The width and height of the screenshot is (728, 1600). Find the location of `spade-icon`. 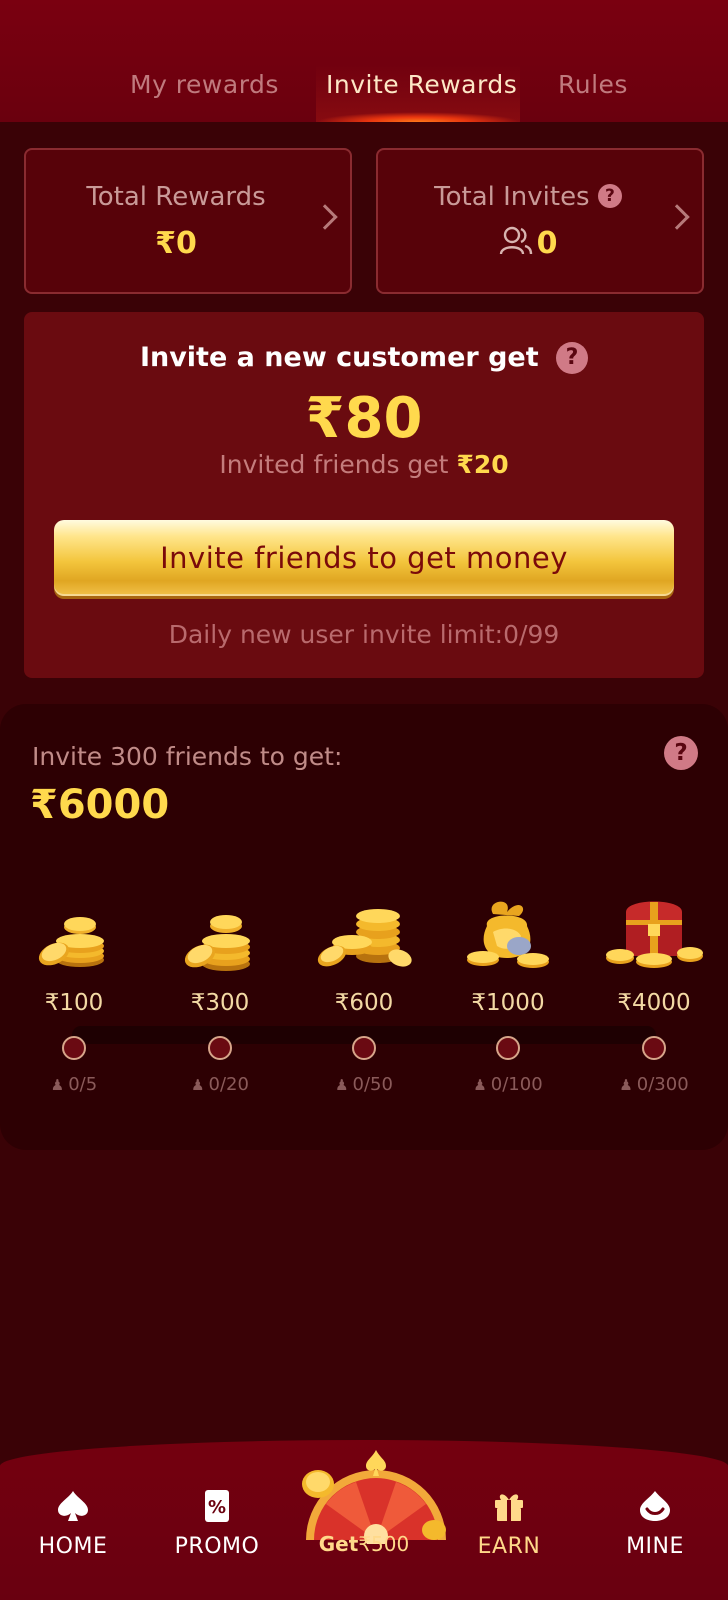

spade-icon is located at coordinates (73, 1506).